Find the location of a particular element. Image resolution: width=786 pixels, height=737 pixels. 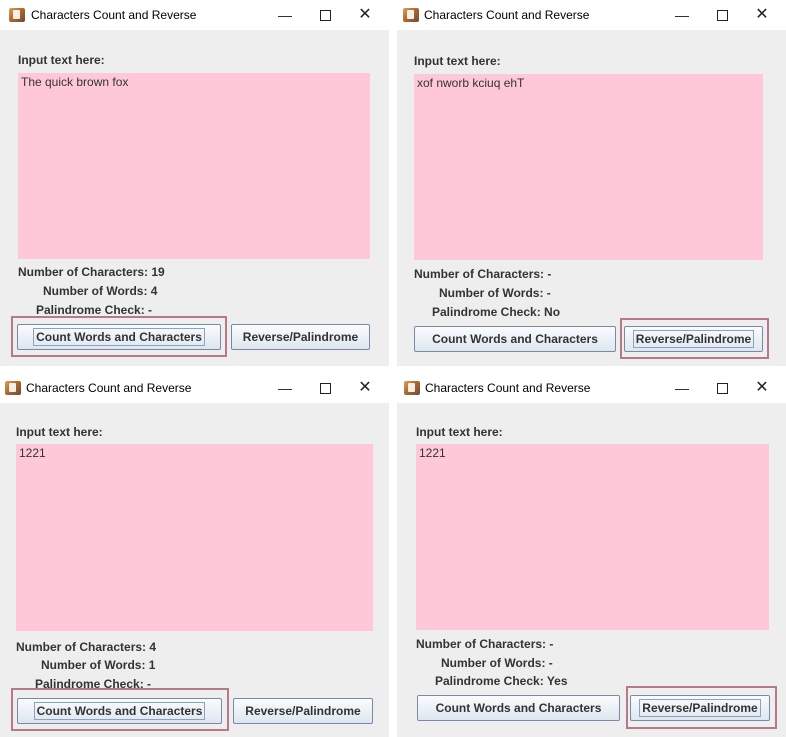

words-count-label: Number of Words: 1 is located at coordinates (98, 665).